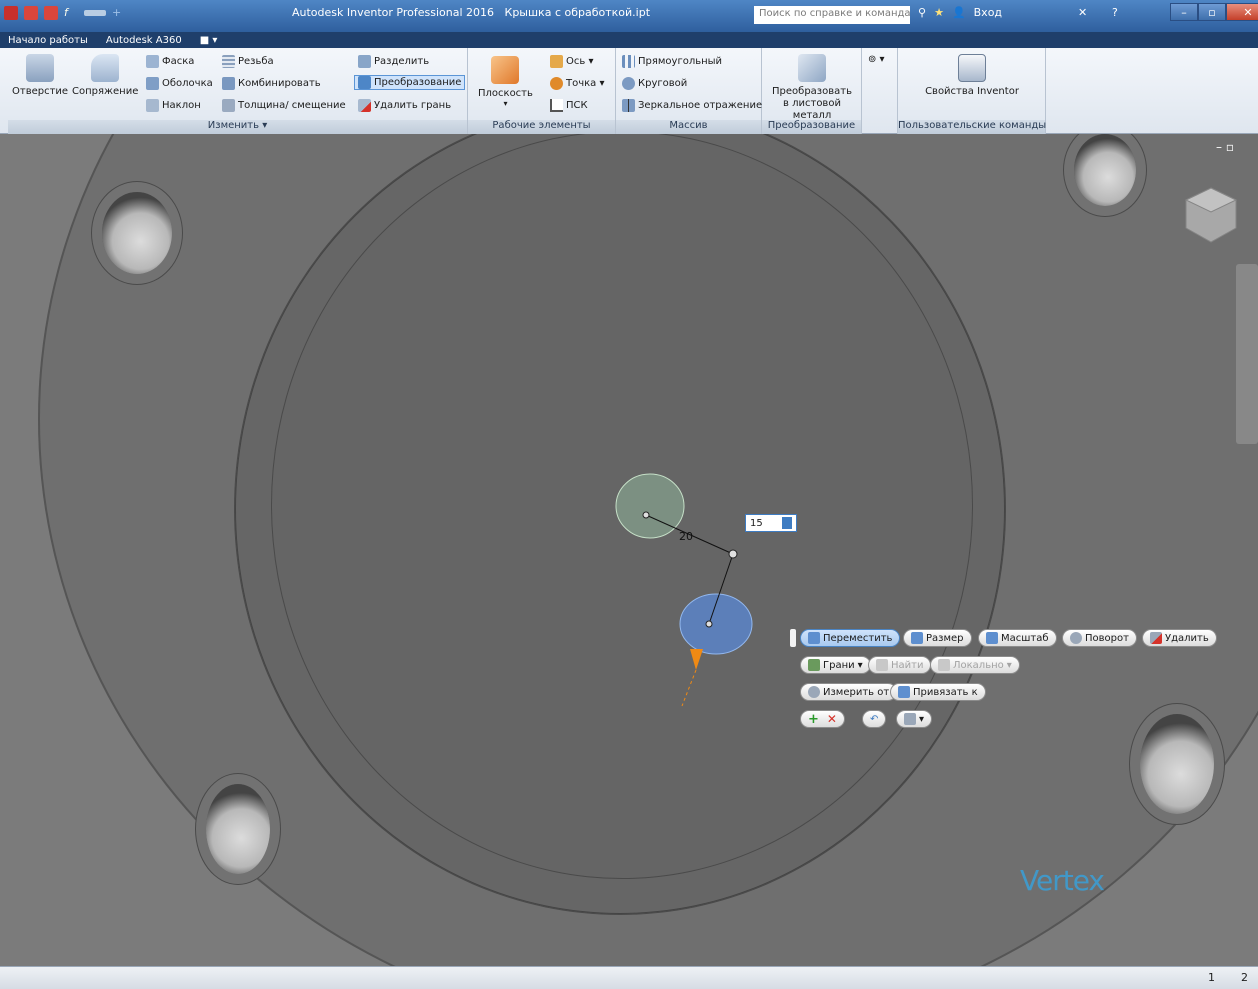 This screenshot has height=989, width=1258. I want to click on rotate-label: Поворот, so click(1107, 638).